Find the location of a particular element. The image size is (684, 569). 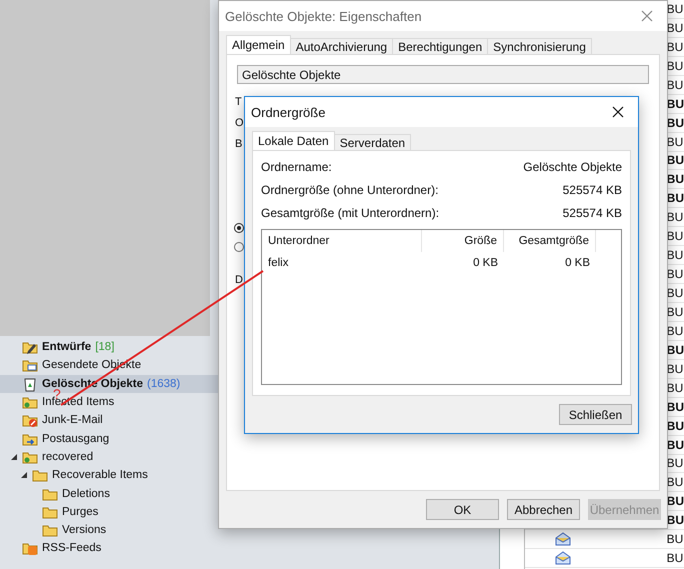

folder-name: Purges is located at coordinates (80, 512).